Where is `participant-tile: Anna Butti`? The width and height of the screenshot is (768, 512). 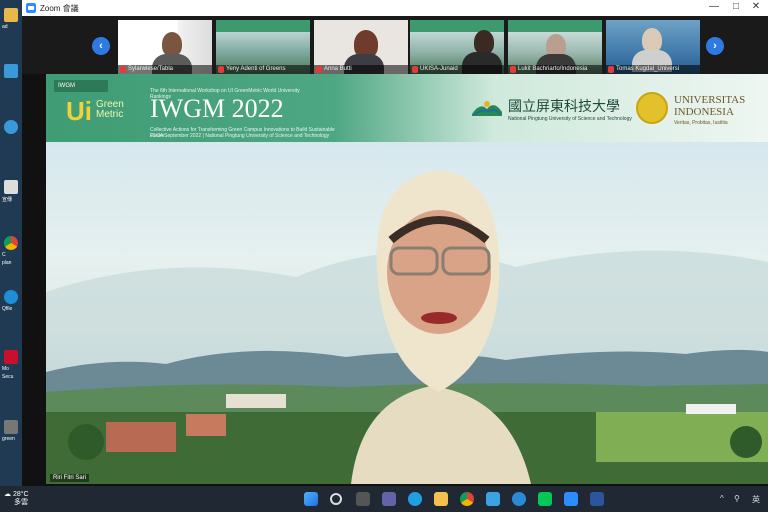 participant-tile: Anna Butti is located at coordinates (361, 47).